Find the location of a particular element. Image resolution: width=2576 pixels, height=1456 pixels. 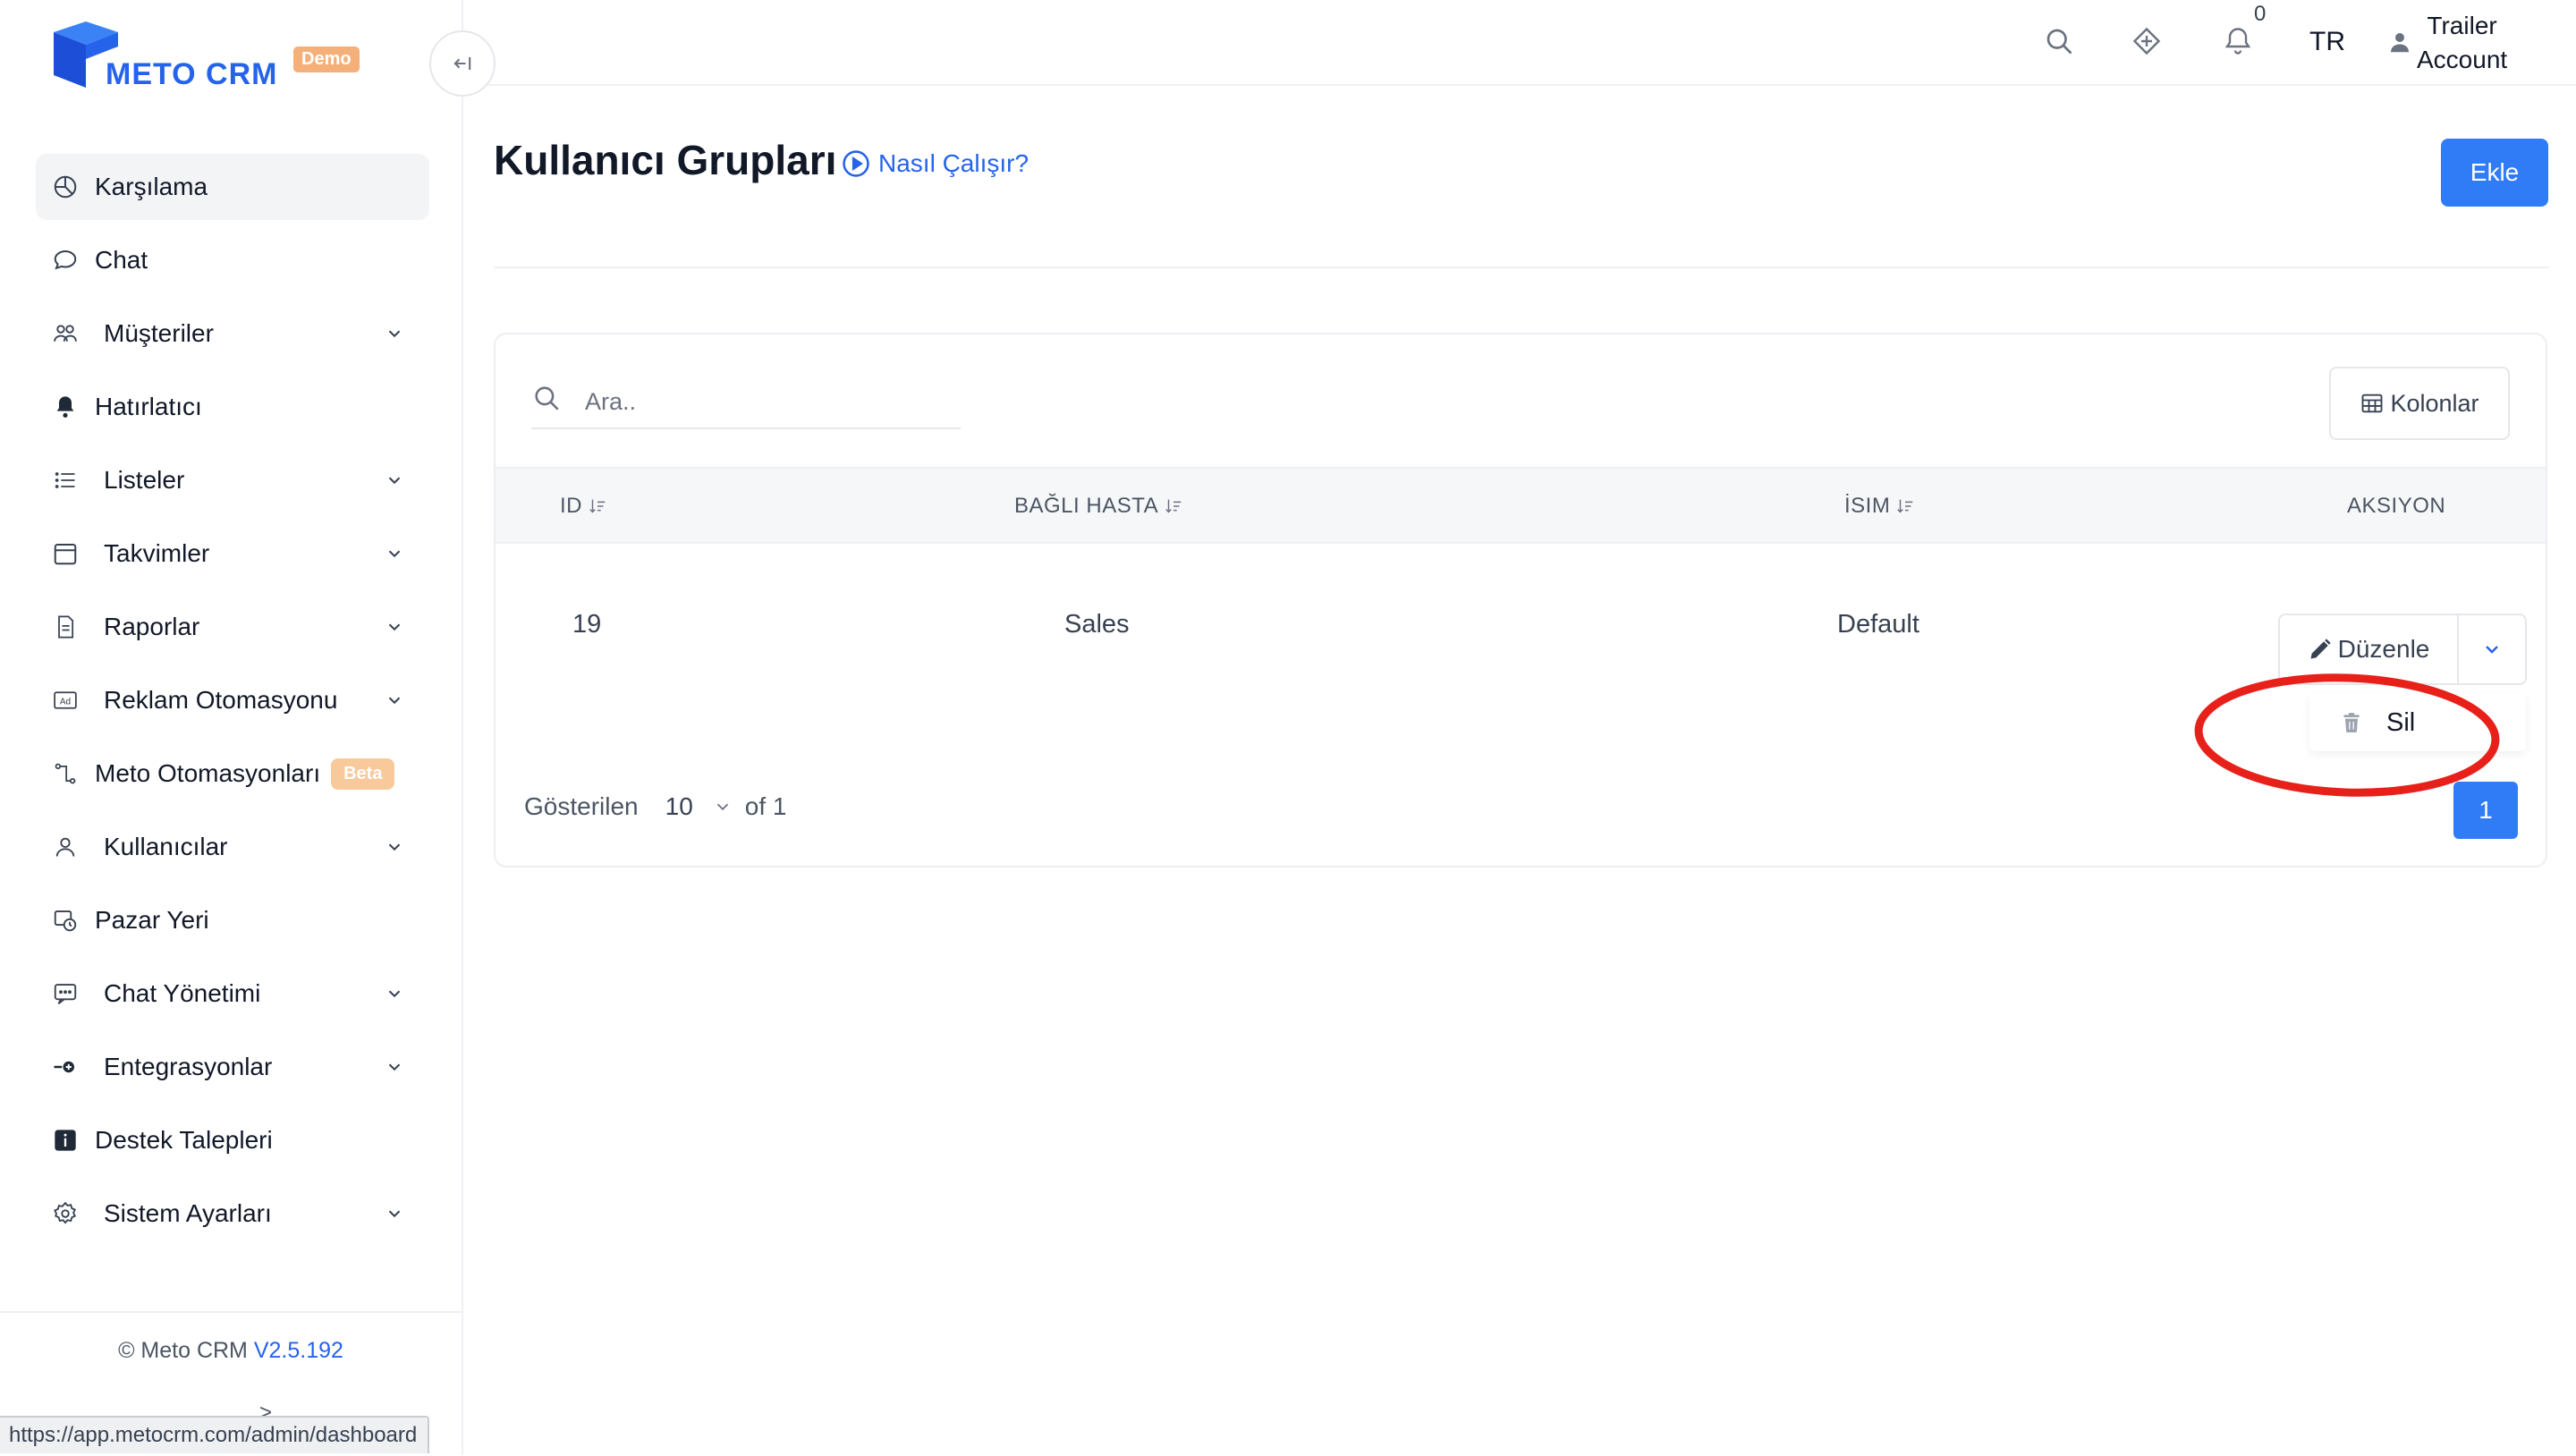

table-header: ID BAĞLI HASTA İSIM AKSIYON is located at coordinates (1521, 505).